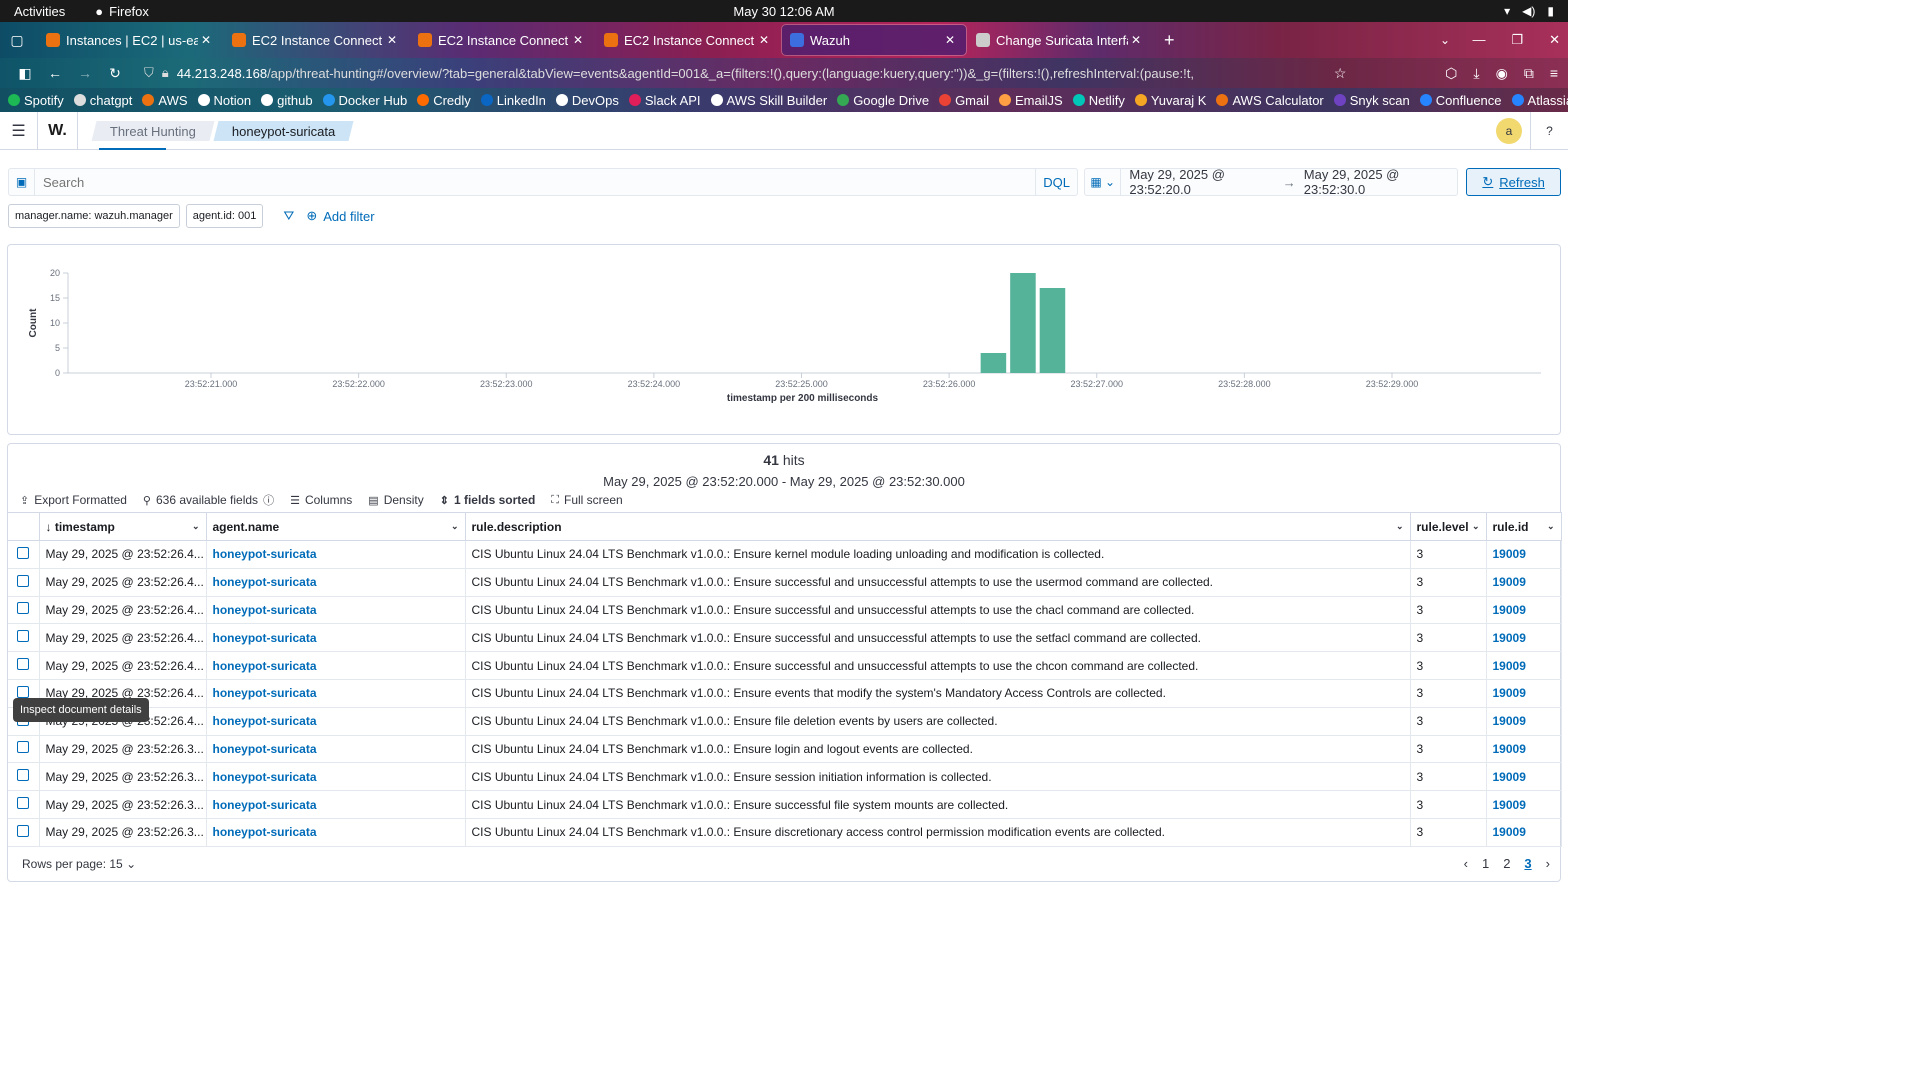 This screenshot has height=1080, width=1920. I want to click on menu-icon: ≡, so click(1554, 73).